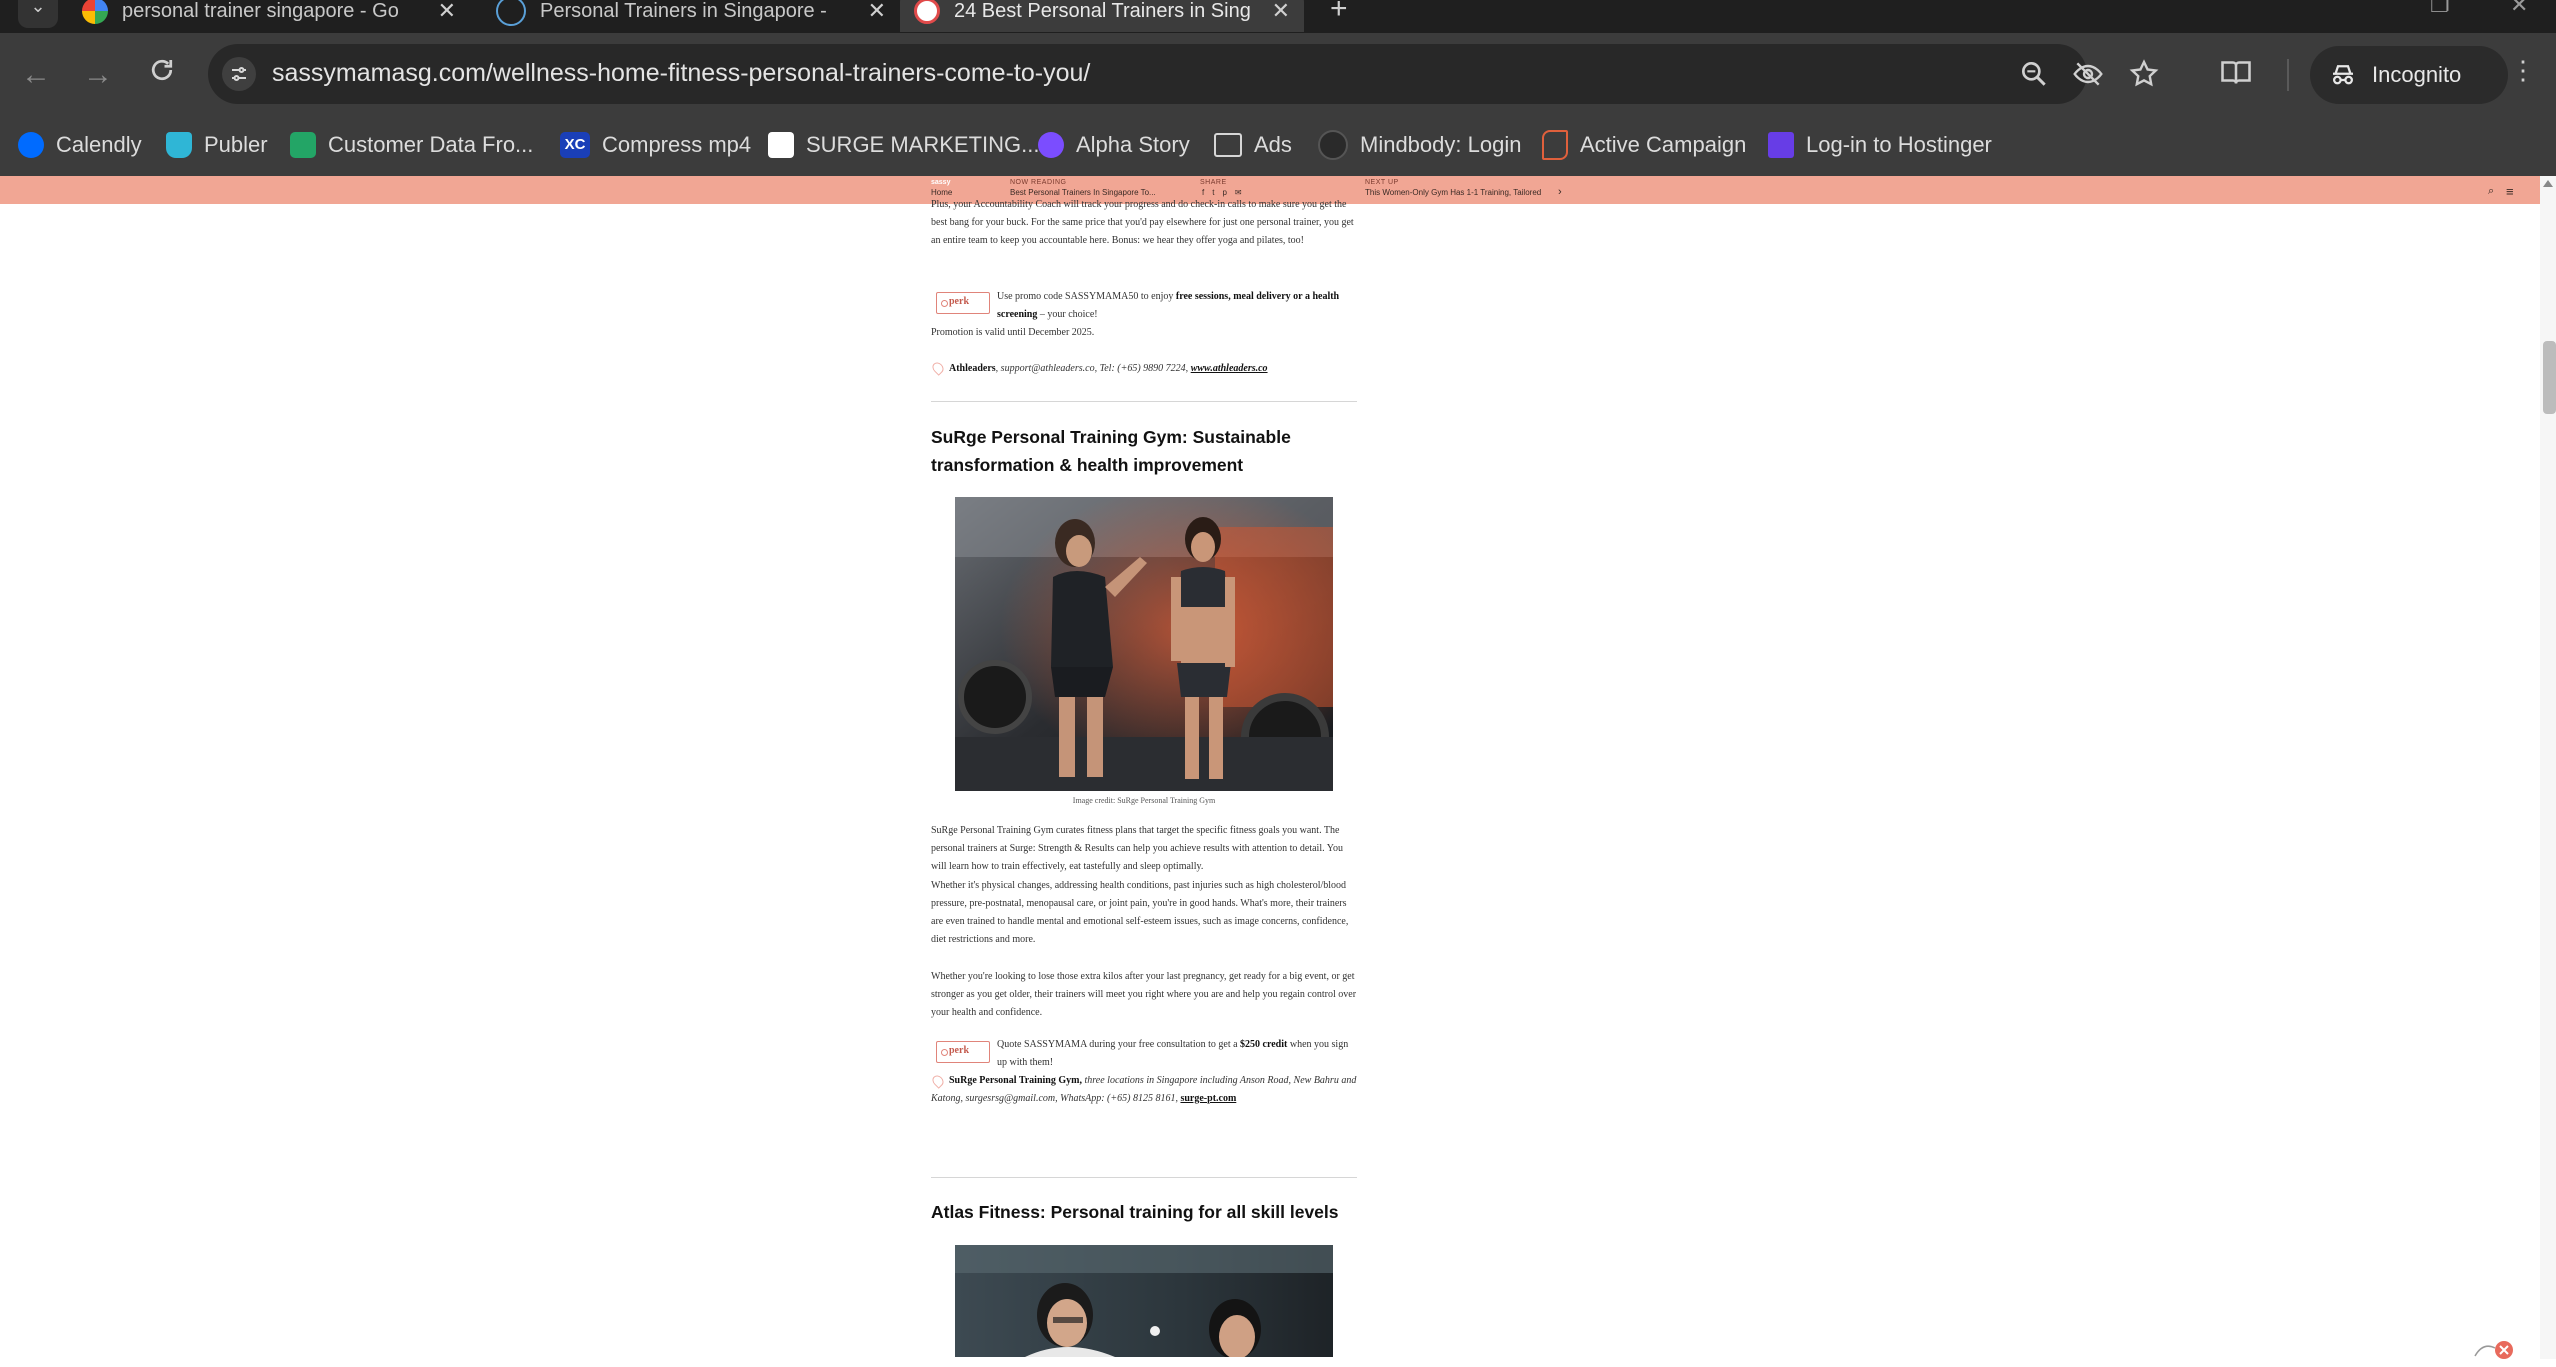  What do you see at coordinates (683, 11) in the screenshot?
I see `tab-title: Personal Trainers in Singapore -` at bounding box center [683, 11].